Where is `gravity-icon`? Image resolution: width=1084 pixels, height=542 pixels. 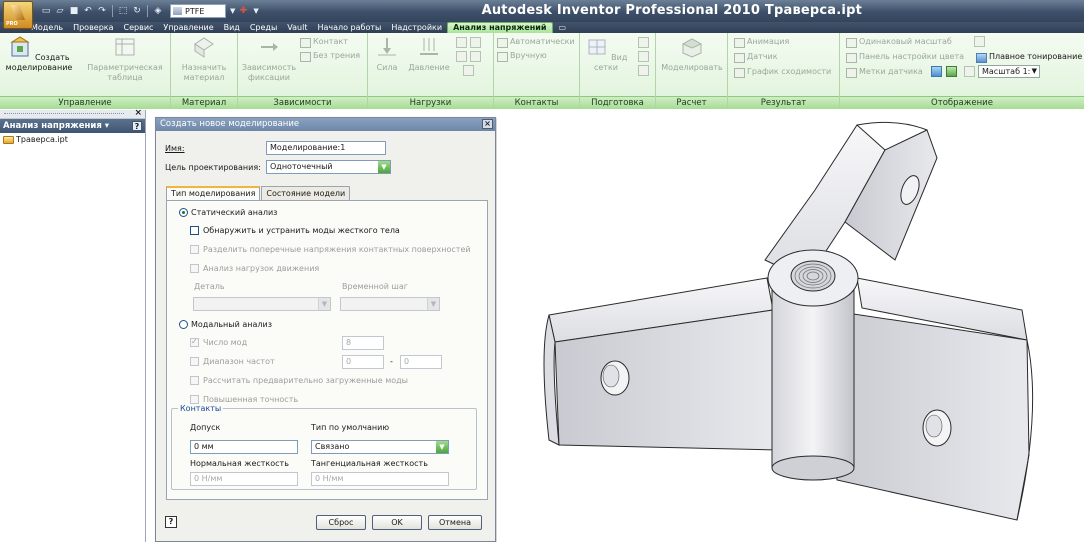 gravity-icon is located at coordinates (461, 56).